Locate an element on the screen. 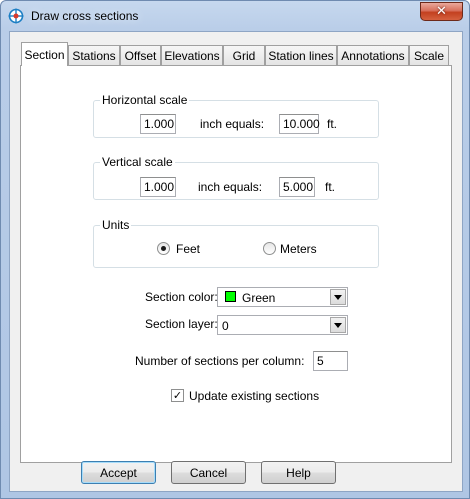  sections-per-column-label: Number of sections per column: is located at coordinates (220, 361).